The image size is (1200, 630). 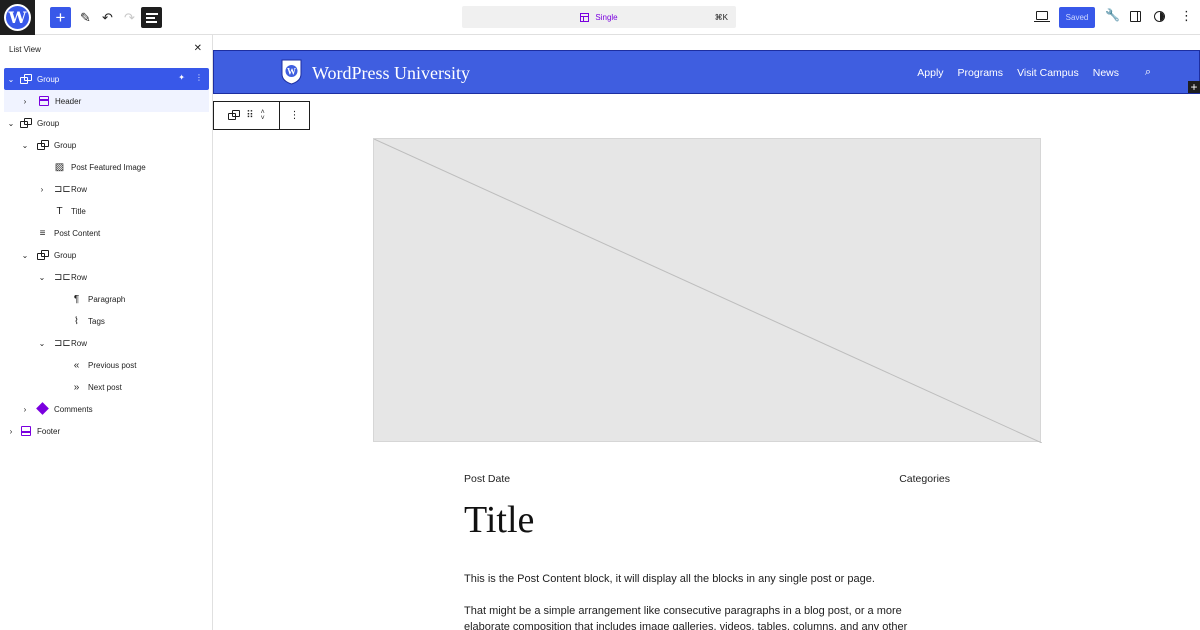 What do you see at coordinates (294, 115) in the screenshot?
I see `block-options-vertical-dots-icon: ⋮` at bounding box center [294, 115].